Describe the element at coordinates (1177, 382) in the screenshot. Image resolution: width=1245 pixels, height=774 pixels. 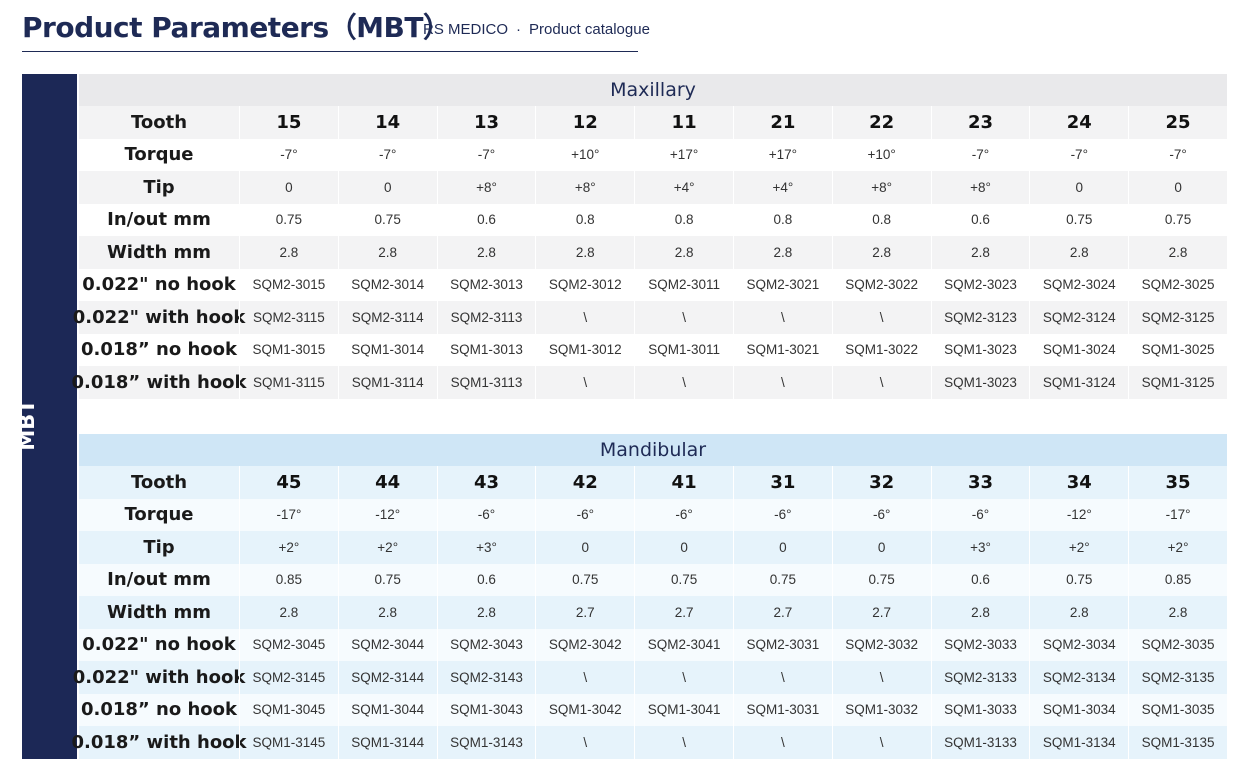
I see `table-cell: SQM1-3125` at that location.